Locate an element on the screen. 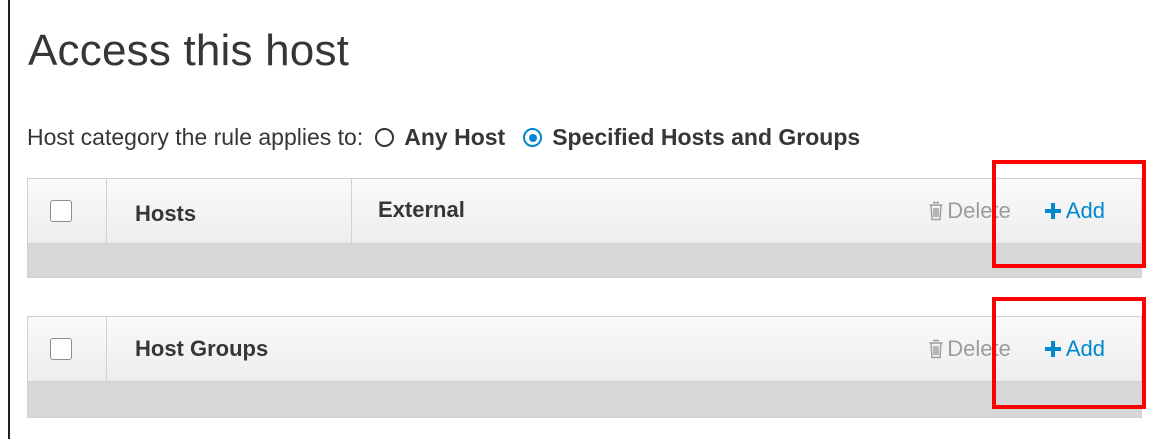  page-title: Access this host is located at coordinates (189, 50).